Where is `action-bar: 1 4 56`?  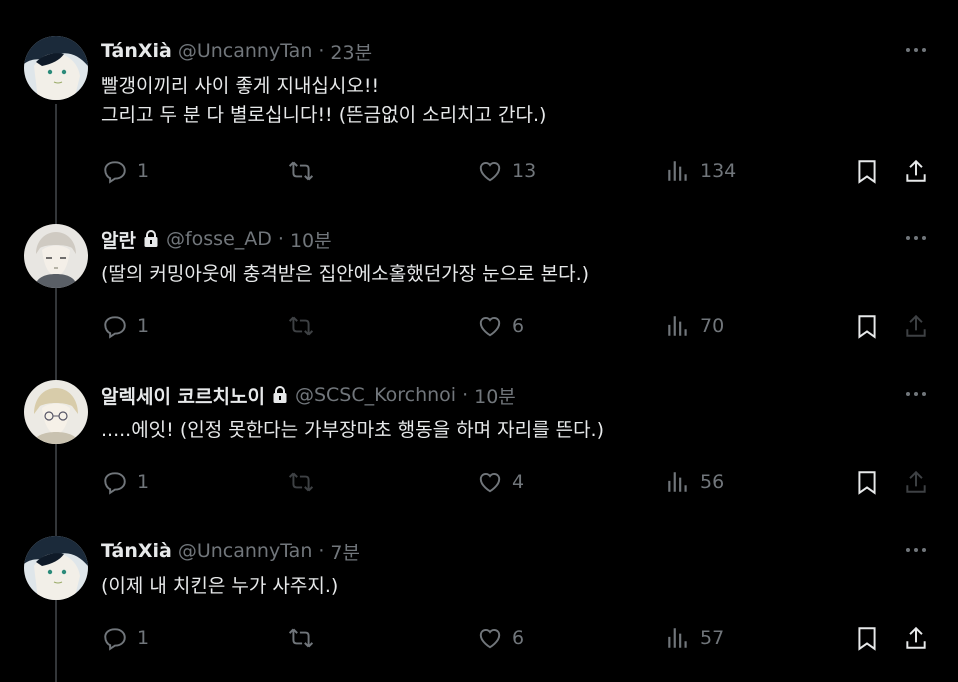
action-bar: 1 4 56 is located at coordinates (515, 482).